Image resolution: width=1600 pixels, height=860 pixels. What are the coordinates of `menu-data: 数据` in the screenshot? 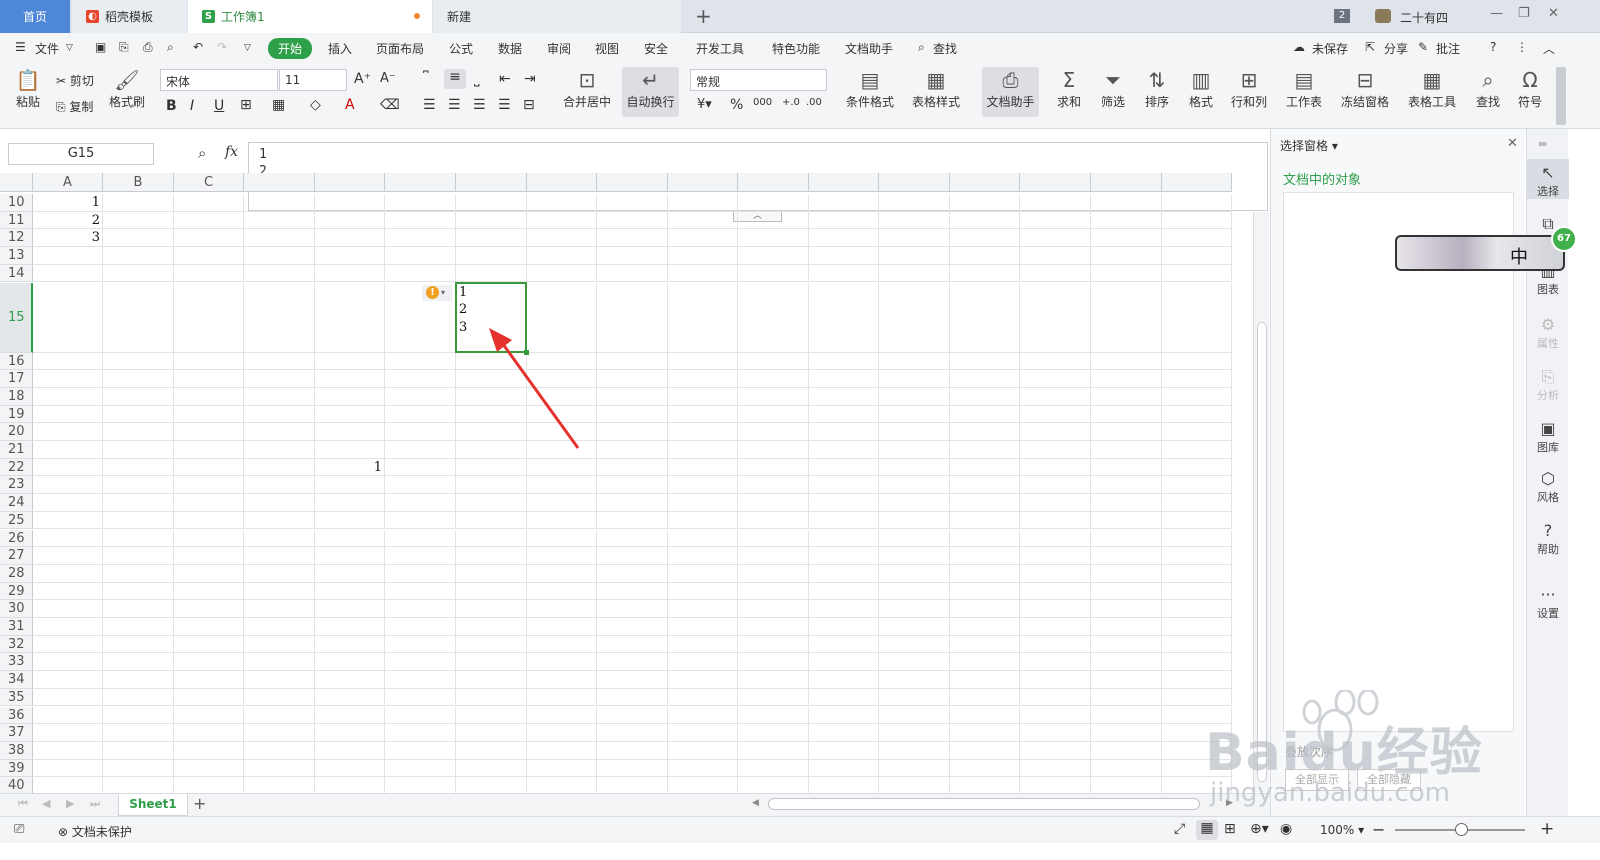 It's located at (510, 48).